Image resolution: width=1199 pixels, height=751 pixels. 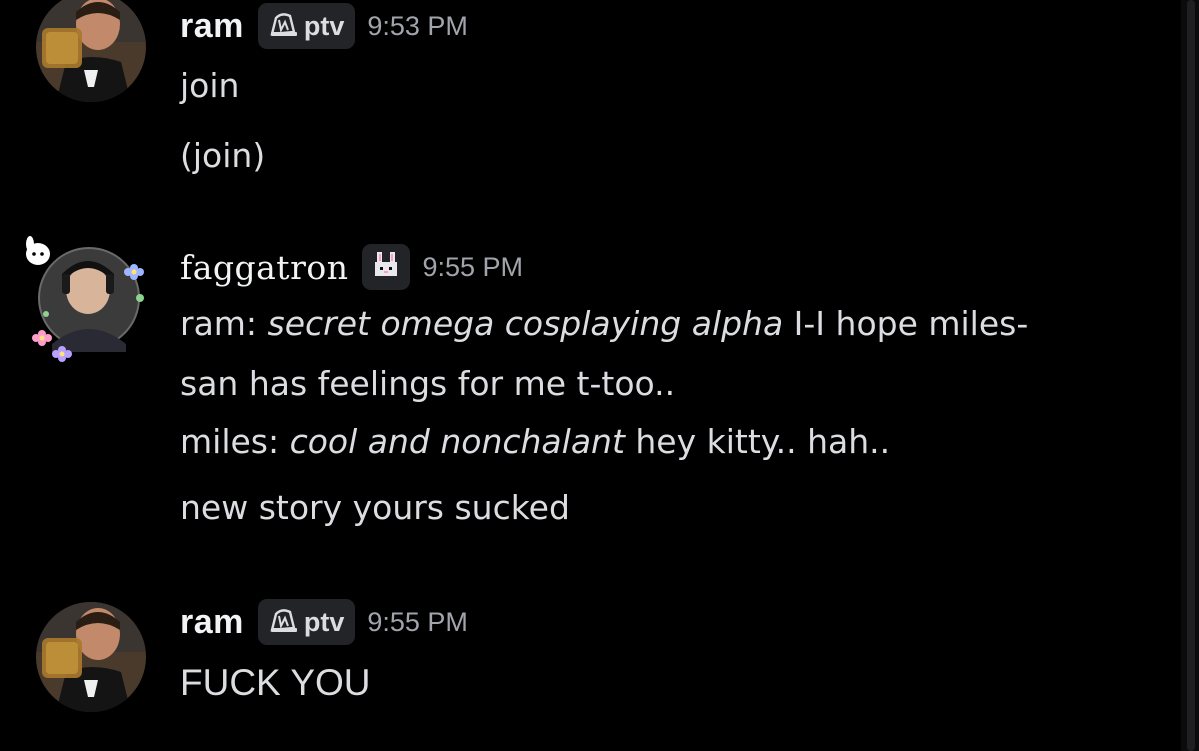 I want to click on message-header: ram ptv 9:53 PM, so click(x=324, y=26).